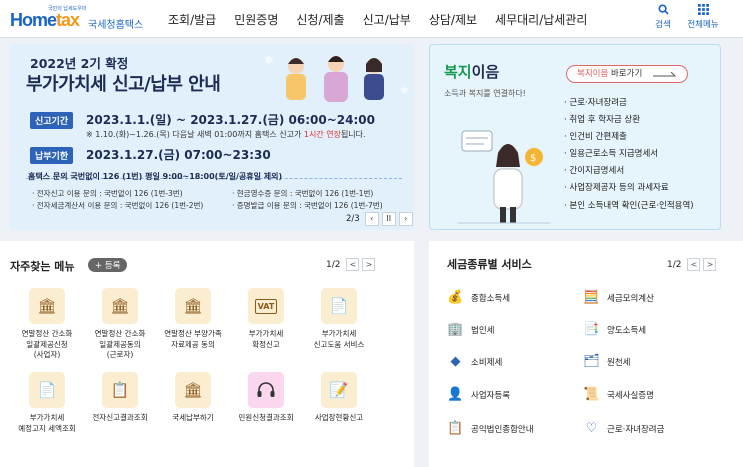 The width and height of the screenshot is (743, 467). Describe the element at coordinates (108, 265) in the screenshot. I see `add-favorite-button: + 등록` at that location.